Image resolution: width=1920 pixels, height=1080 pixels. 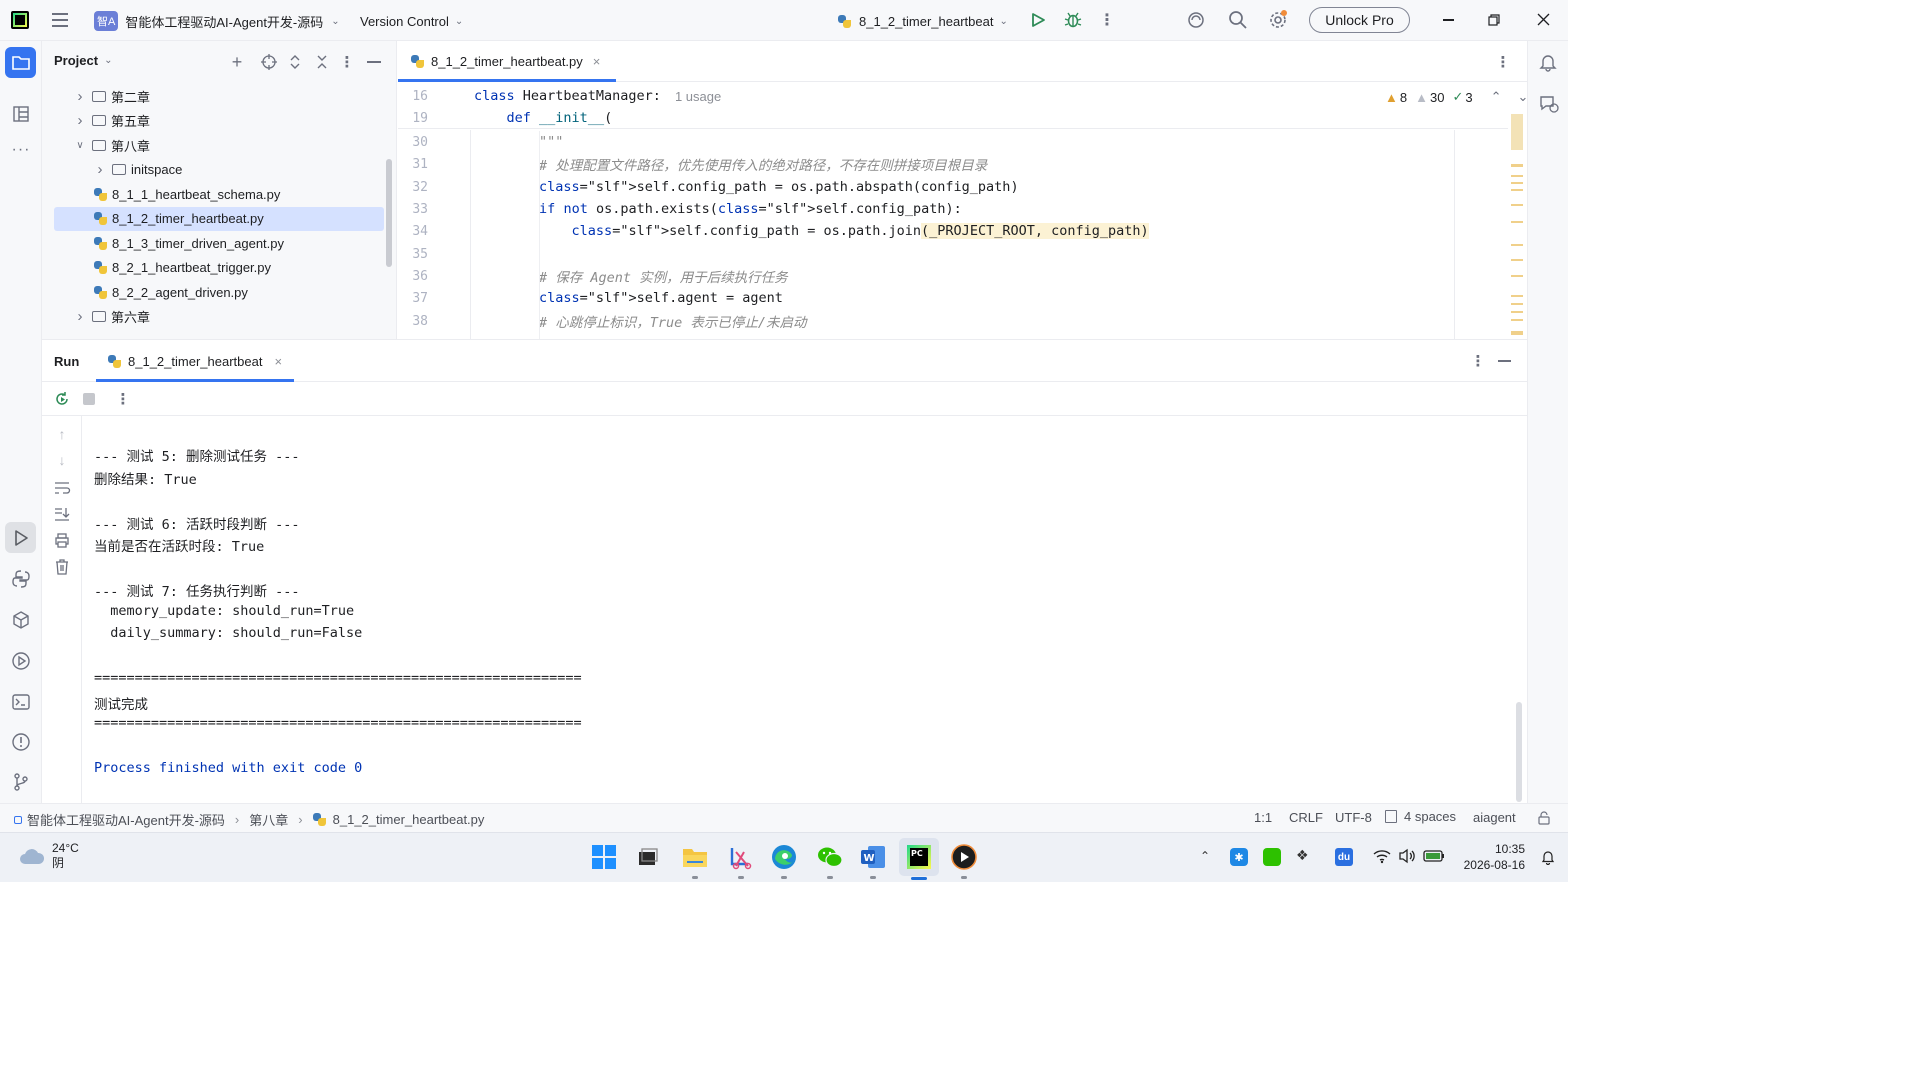 What do you see at coordinates (1382, 856) in the screenshot?
I see `wifi-icon` at bounding box center [1382, 856].